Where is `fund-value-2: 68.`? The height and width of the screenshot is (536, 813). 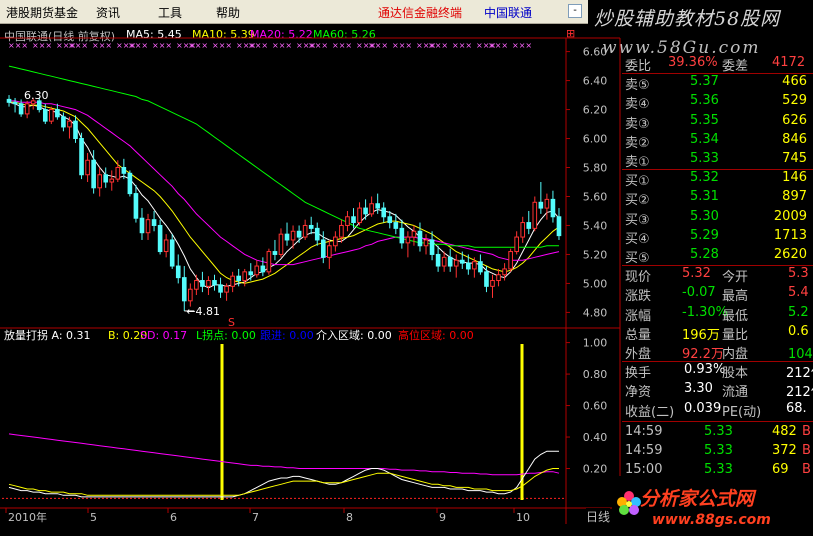
fund-value-2: 68. is located at coordinates (796, 408).